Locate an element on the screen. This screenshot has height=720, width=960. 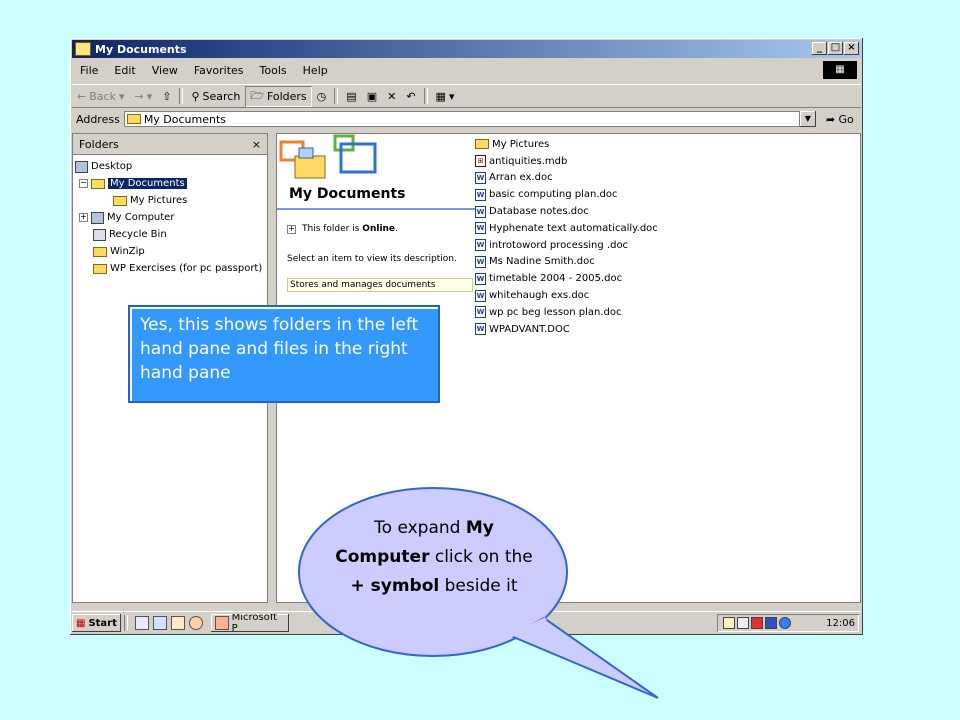
folders-button: 🗁 Folders is located at coordinates (278, 96).